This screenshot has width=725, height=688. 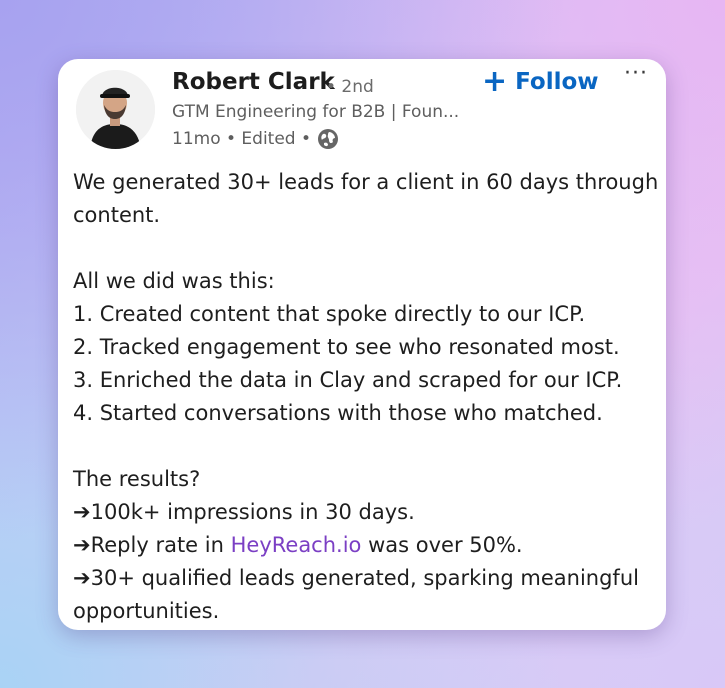 What do you see at coordinates (442, 545) in the screenshot?
I see `result-text: was over 50%.` at bounding box center [442, 545].